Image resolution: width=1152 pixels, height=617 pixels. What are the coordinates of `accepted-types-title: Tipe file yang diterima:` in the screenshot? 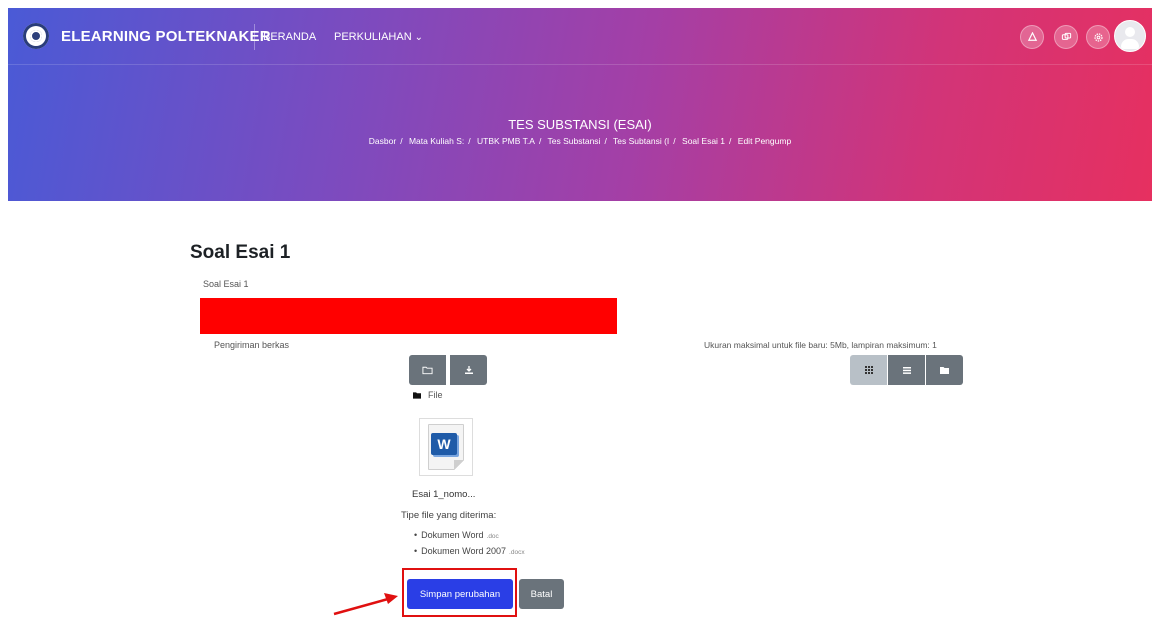 It's located at (449, 515).